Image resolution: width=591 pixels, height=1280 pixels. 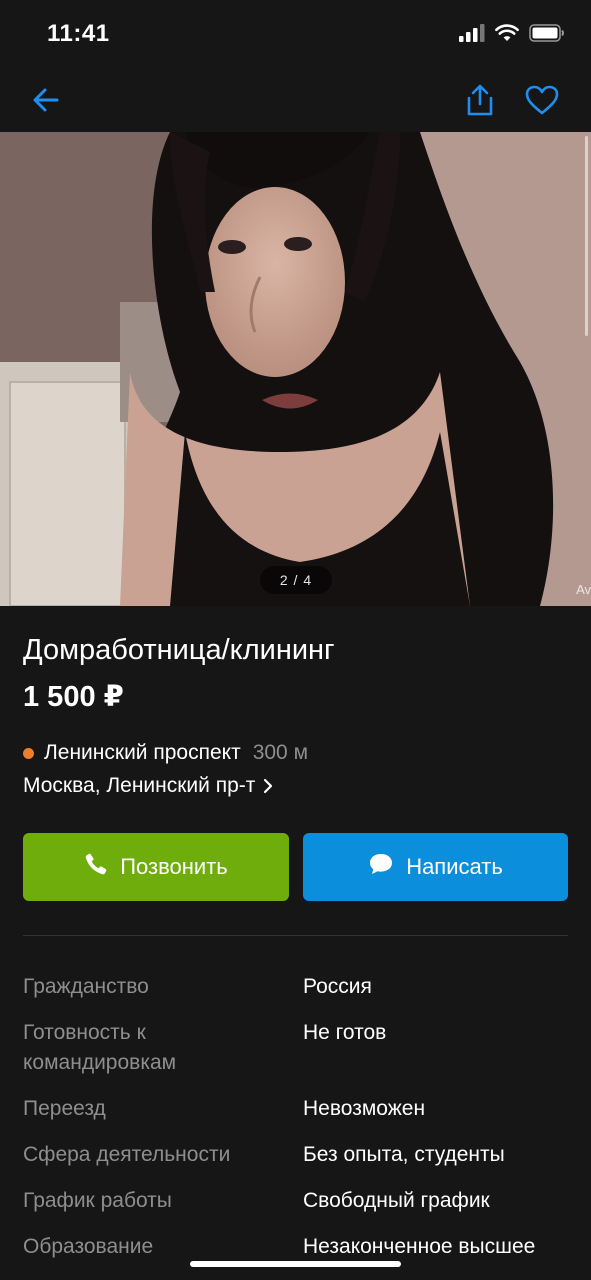 What do you see at coordinates (295, 1048) in the screenshot?
I see `param-row-business-trips: Готовность к командировкам Не готов` at bounding box center [295, 1048].